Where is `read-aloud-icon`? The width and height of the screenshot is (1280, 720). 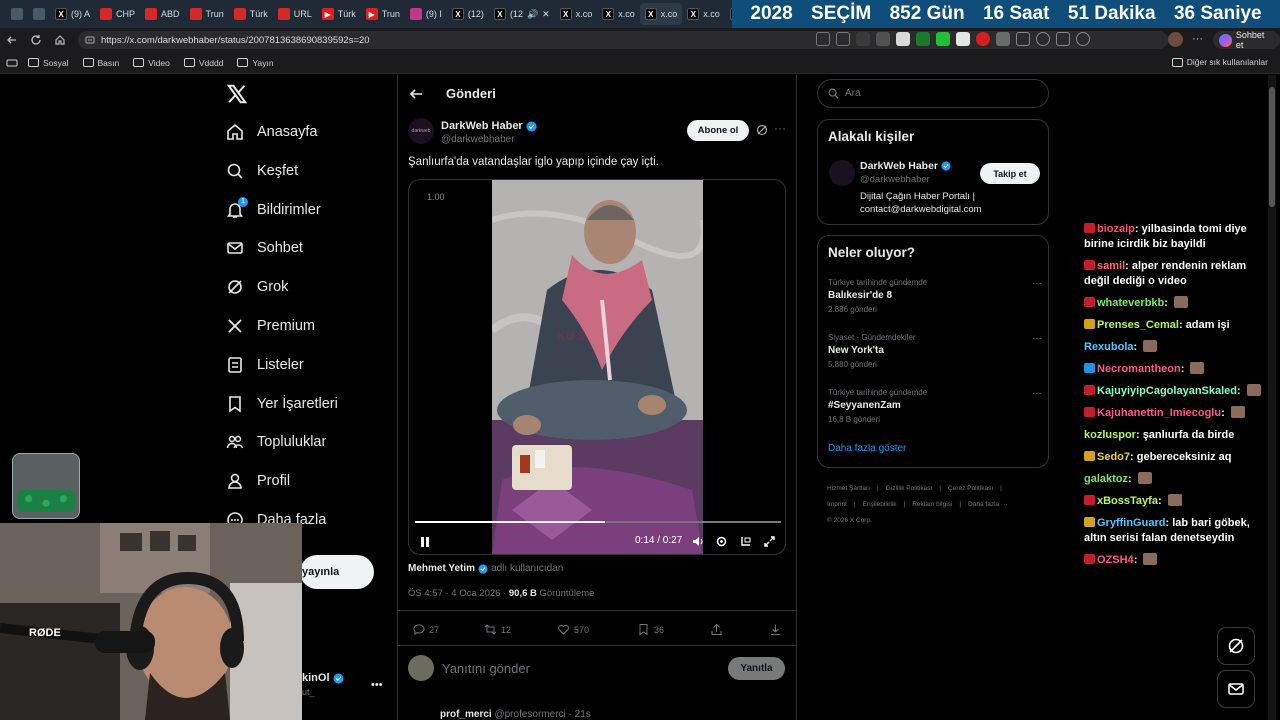 read-aloud-icon is located at coordinates (843, 39).